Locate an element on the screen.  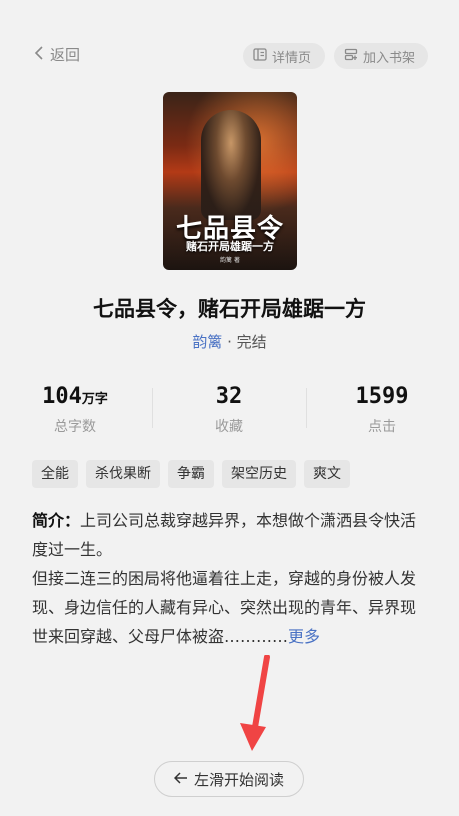
tag-chip: 爽文 is located at coordinates (327, 474).